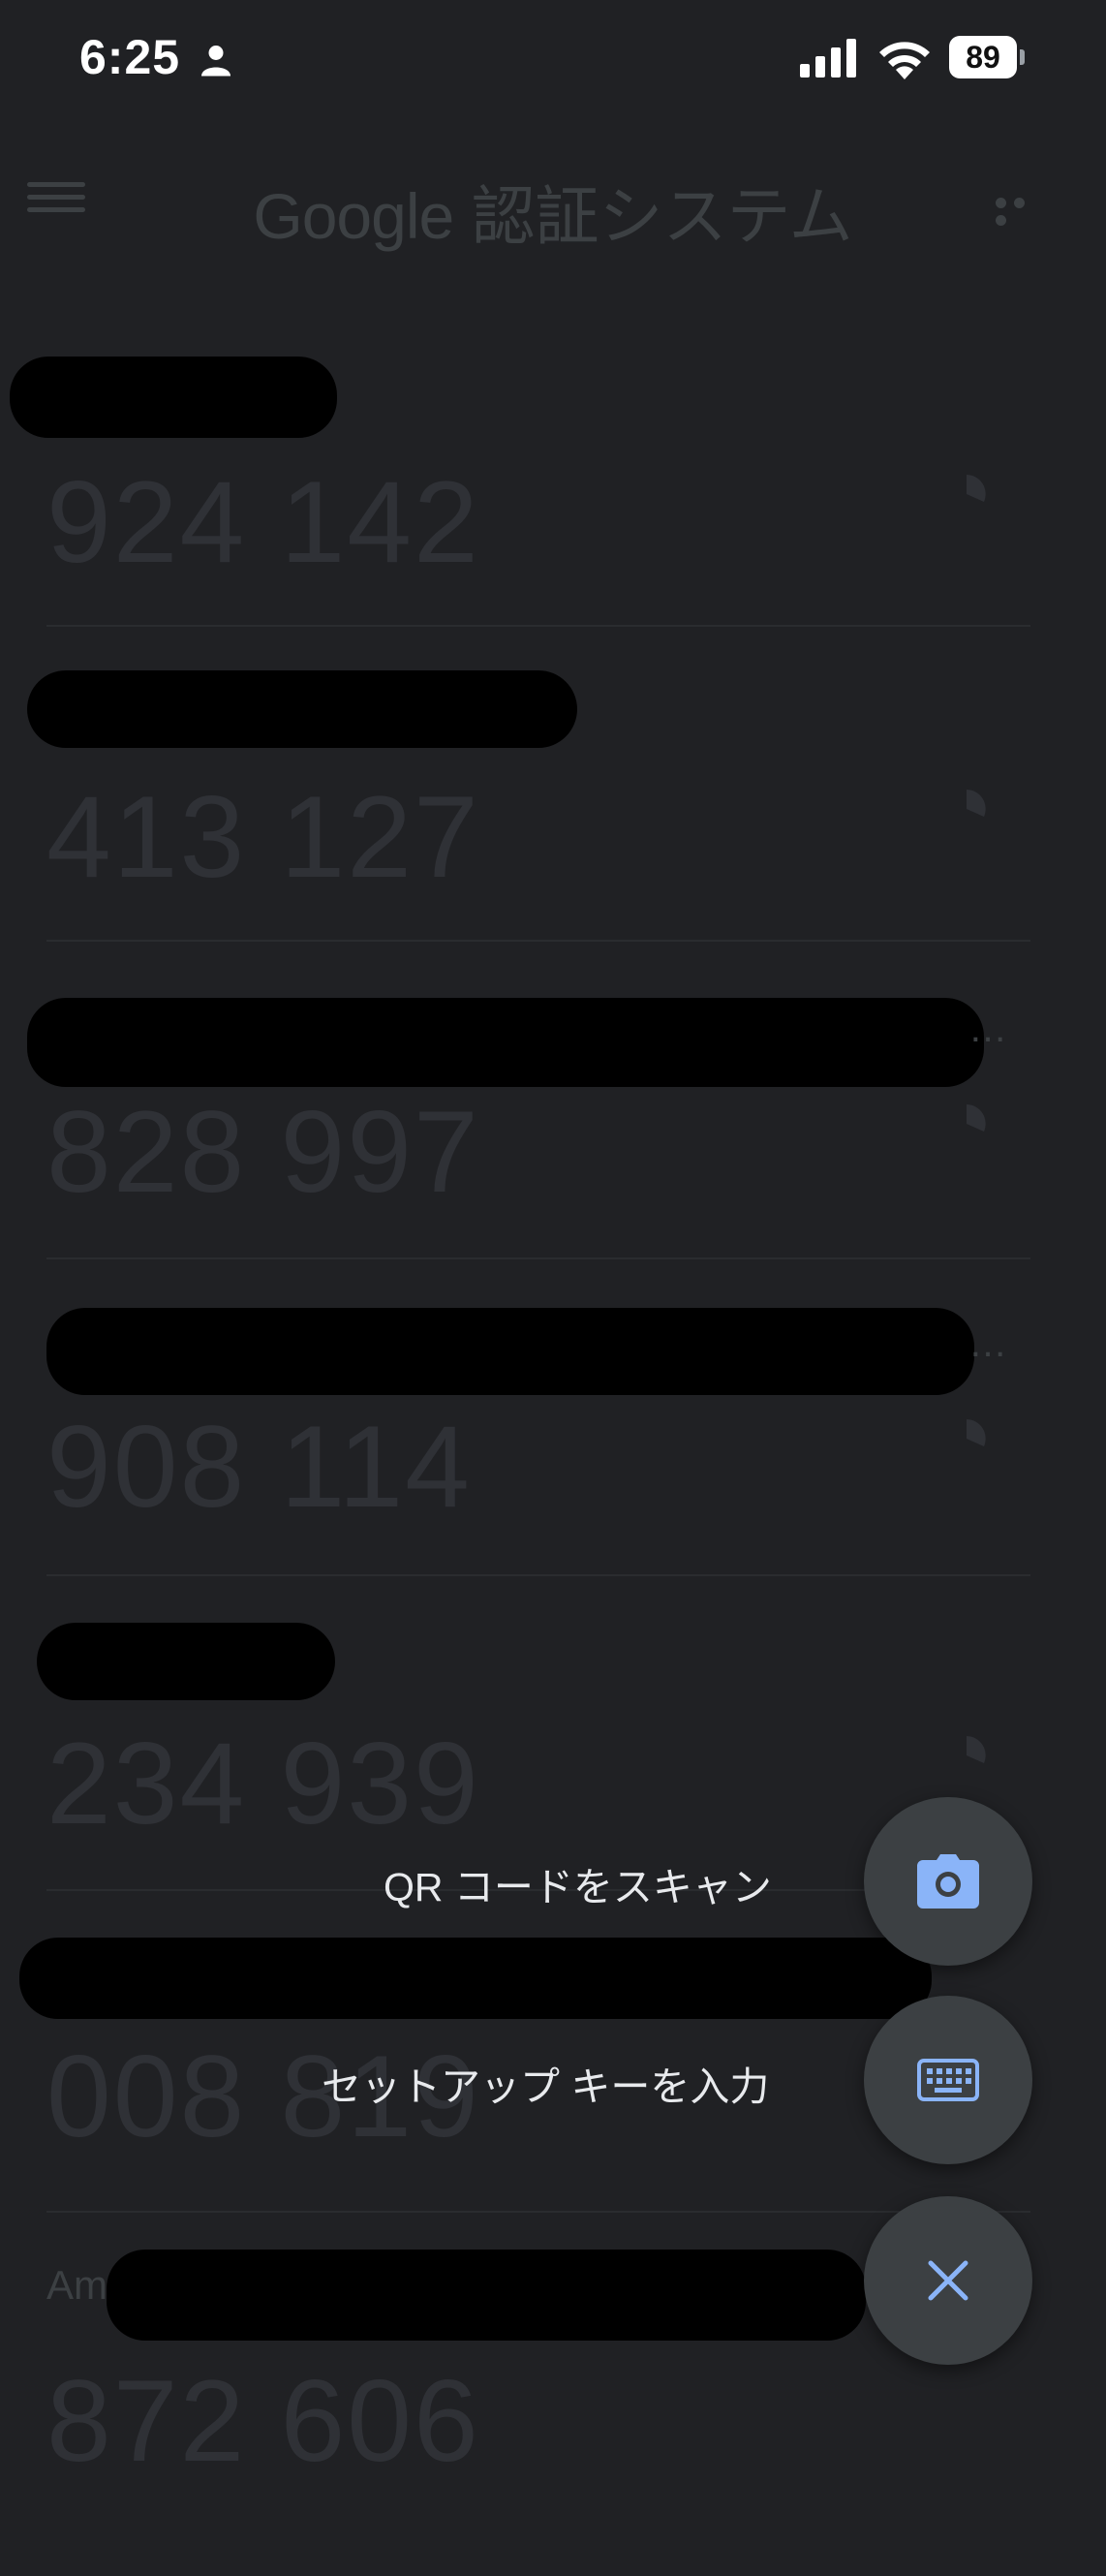 This screenshot has width=1106, height=2576. Describe the element at coordinates (983, 57) in the screenshot. I see `battery-level: 89` at that location.